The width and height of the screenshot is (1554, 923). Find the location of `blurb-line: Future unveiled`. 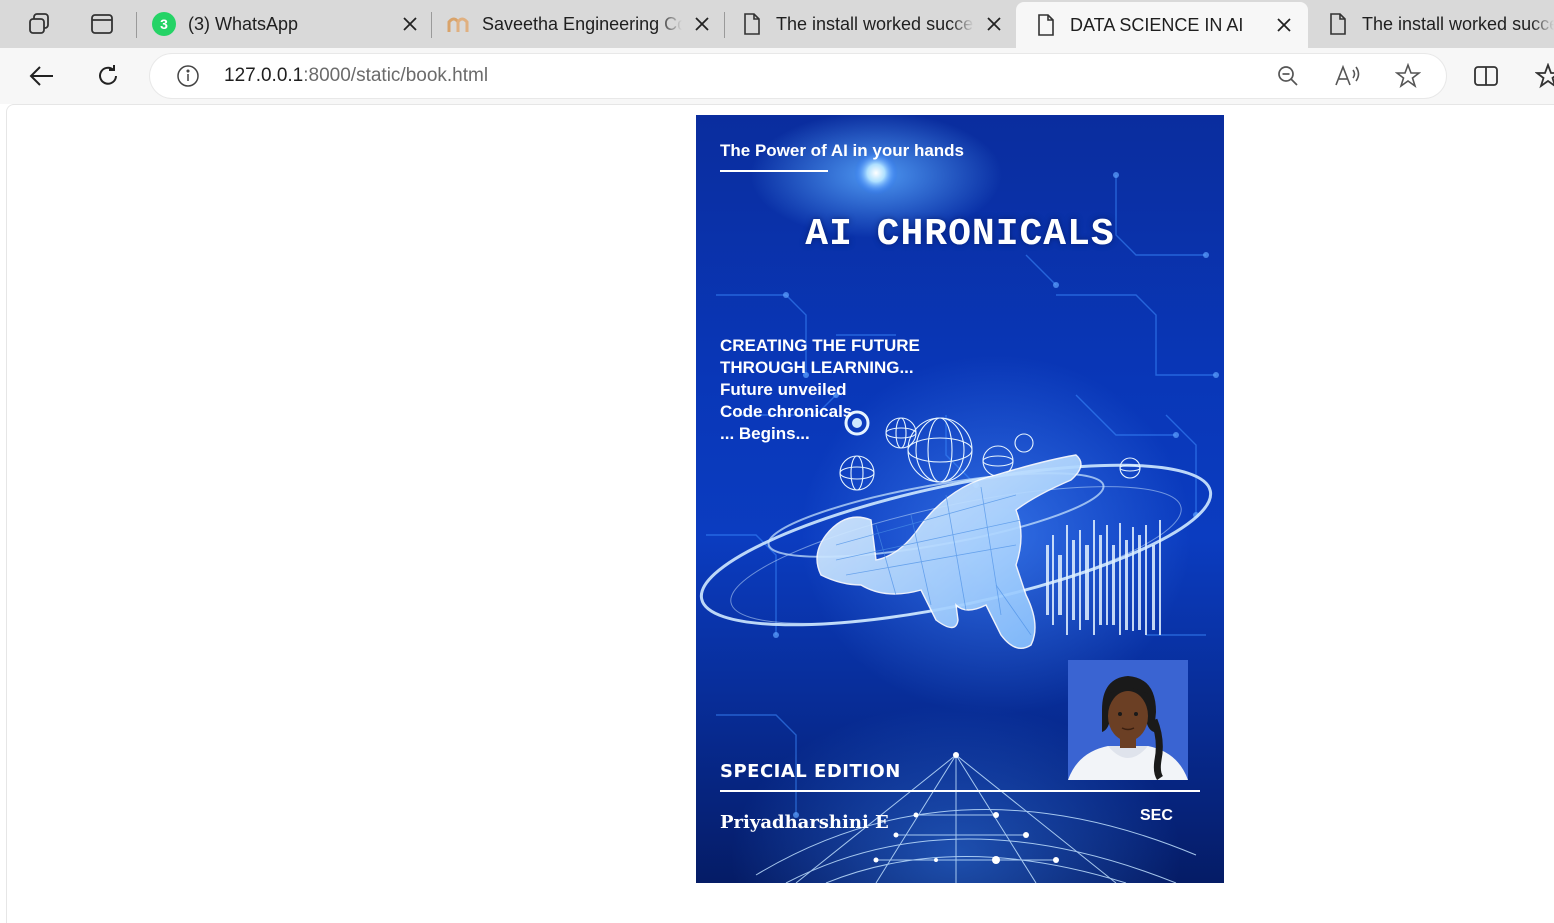

blurb-line: Future unveiled is located at coordinates (783, 389).